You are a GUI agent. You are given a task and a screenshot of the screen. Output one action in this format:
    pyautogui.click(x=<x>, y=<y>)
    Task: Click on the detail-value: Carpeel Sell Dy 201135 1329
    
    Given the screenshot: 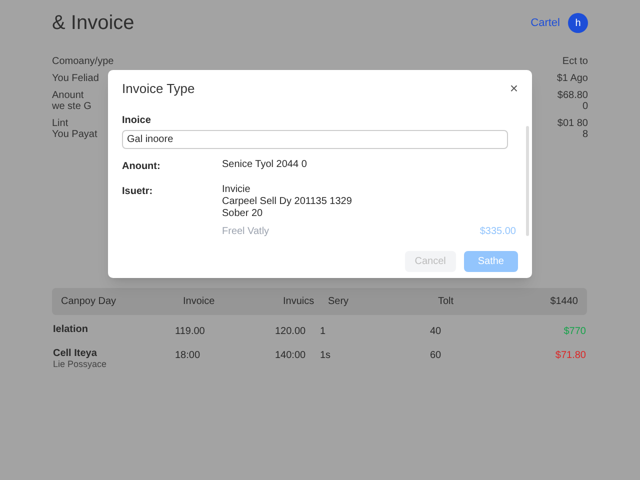 What is the action you would take?
    pyautogui.click(x=287, y=202)
    